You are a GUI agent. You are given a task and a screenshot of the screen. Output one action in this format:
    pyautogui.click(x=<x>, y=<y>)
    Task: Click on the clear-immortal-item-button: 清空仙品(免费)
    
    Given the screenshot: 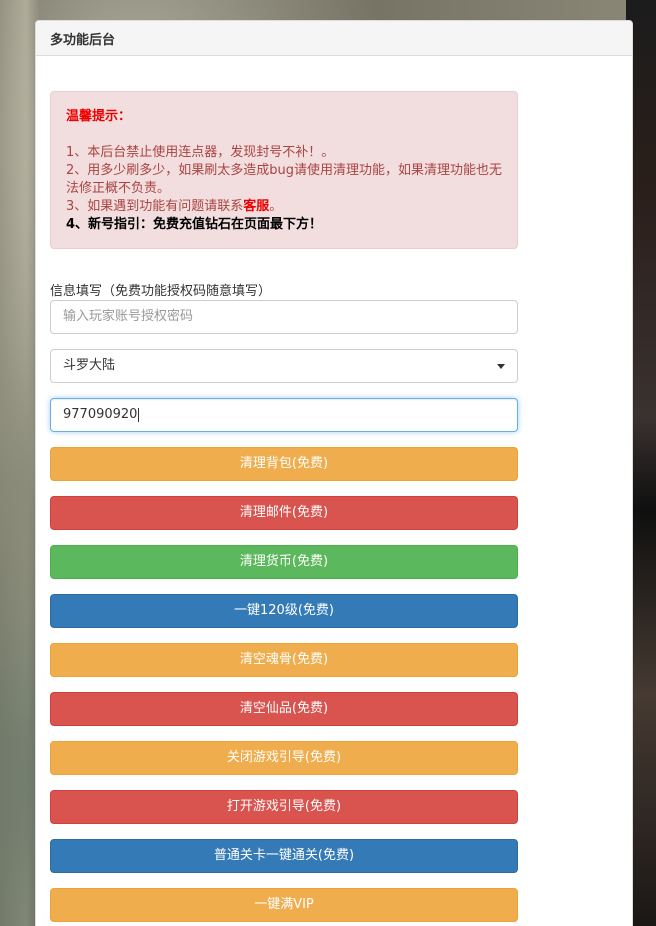 What is the action you would take?
    pyautogui.click(x=284, y=709)
    